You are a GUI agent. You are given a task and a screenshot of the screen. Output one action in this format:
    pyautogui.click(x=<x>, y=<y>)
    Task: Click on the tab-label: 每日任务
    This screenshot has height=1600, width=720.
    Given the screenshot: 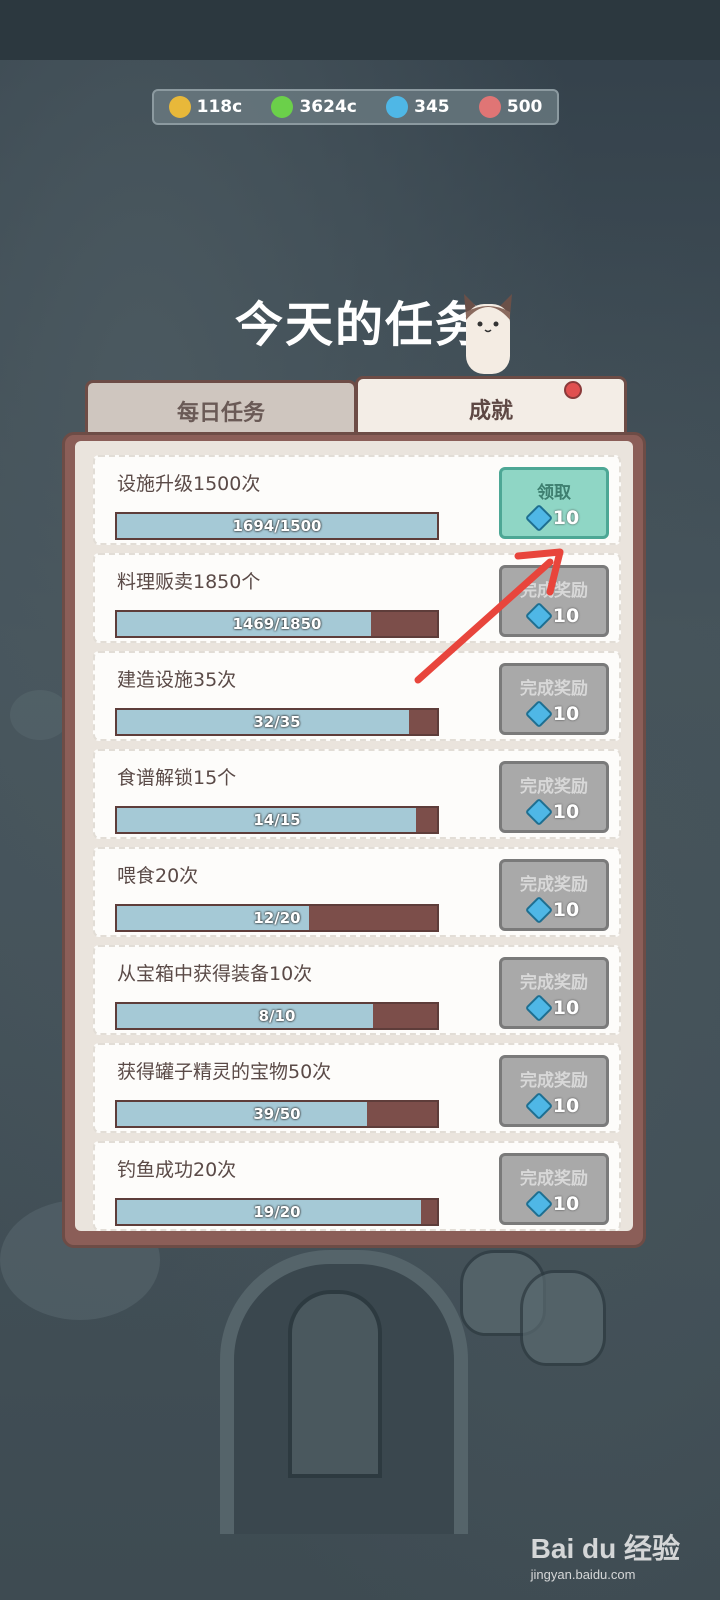 What is the action you would take?
    pyautogui.click(x=220, y=413)
    